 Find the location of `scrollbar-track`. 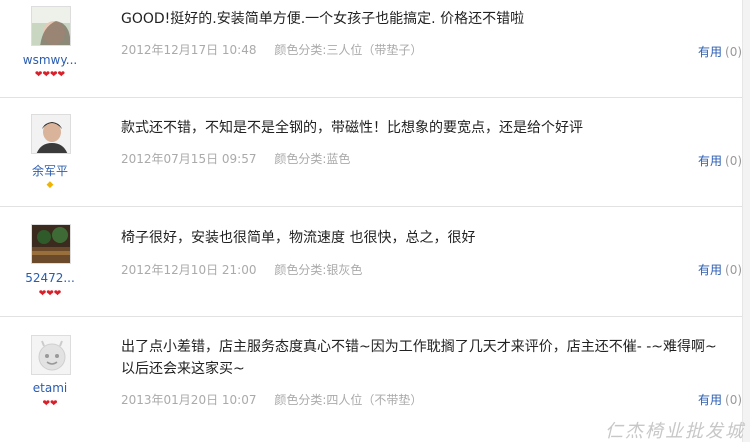

scrollbar-track is located at coordinates (746, 221).